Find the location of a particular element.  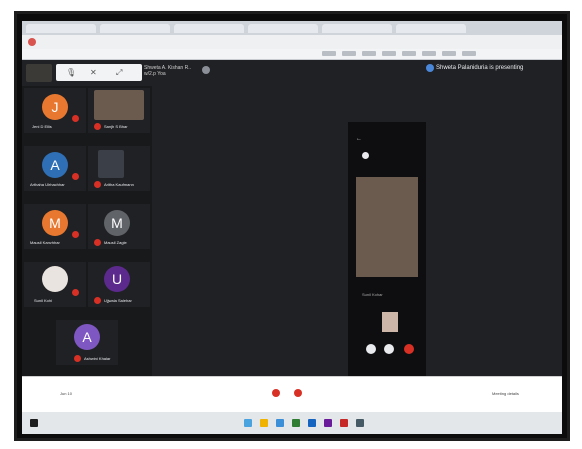

meet-bottom-bar: Jun 10 Meeting details is located at coordinates (292, 394).